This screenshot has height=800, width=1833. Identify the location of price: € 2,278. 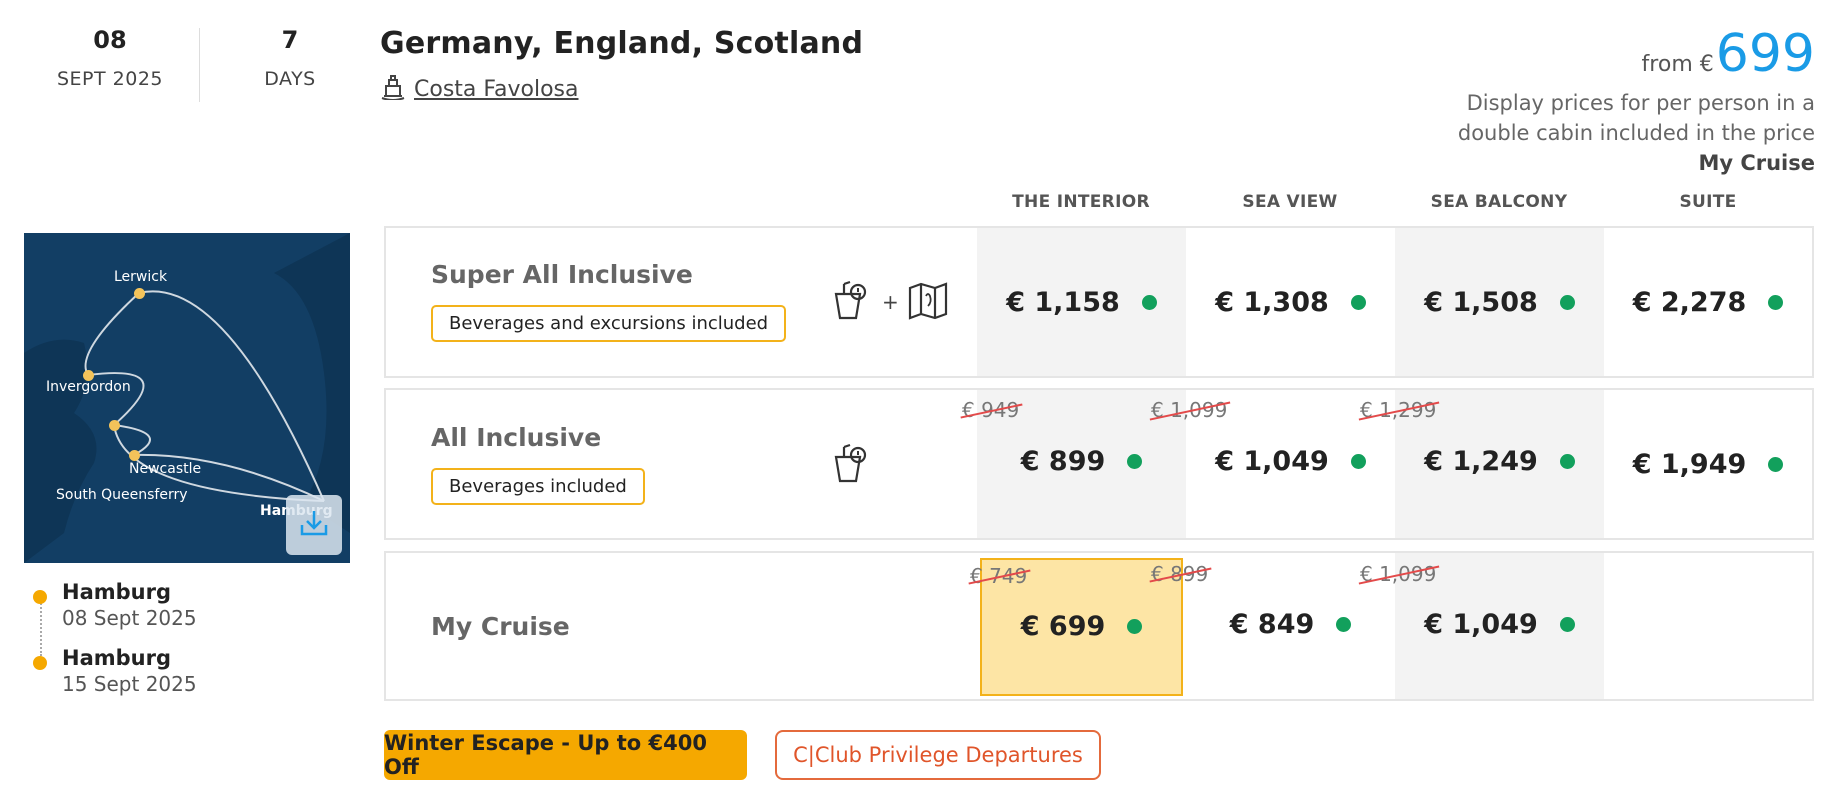
(1689, 302).